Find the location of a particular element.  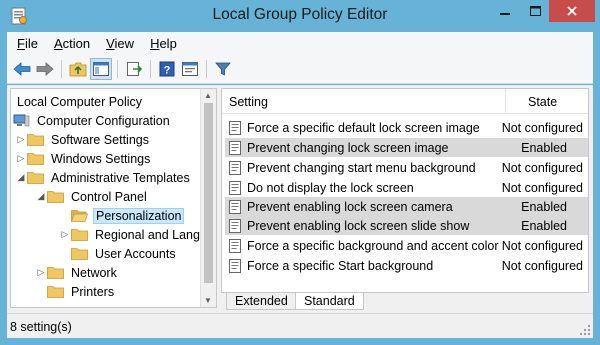

tree-item-personalization: Personalization is located at coordinates (122, 215).